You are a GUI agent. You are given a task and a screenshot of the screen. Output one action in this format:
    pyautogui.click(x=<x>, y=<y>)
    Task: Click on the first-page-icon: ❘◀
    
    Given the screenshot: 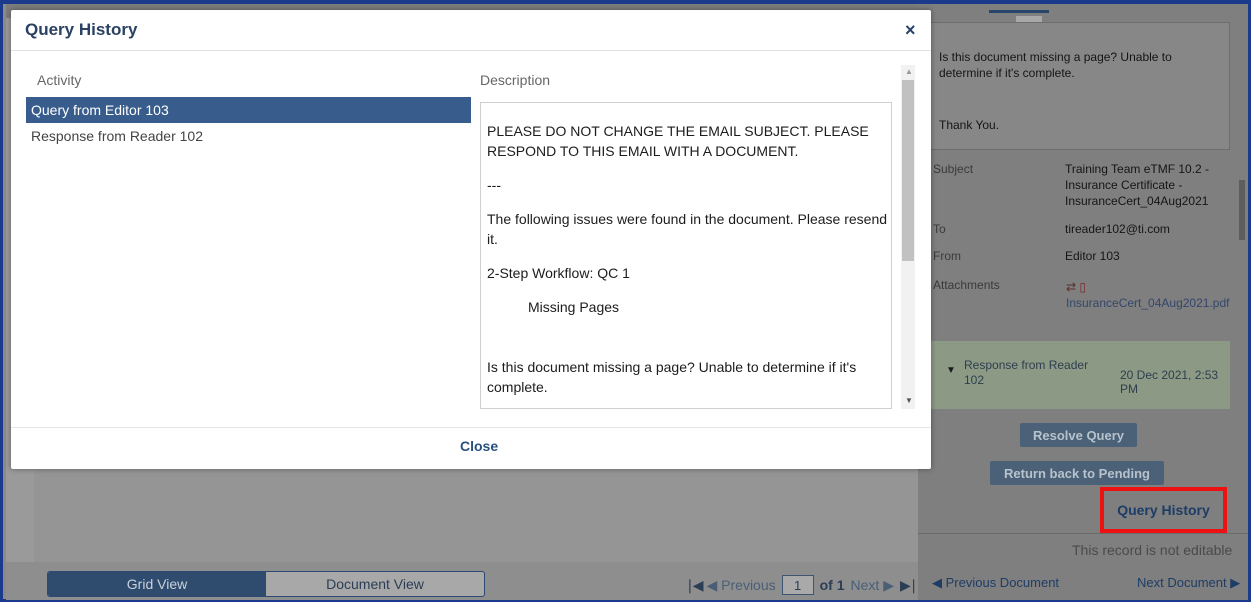 What is the action you would take?
    pyautogui.click(x=693, y=585)
    